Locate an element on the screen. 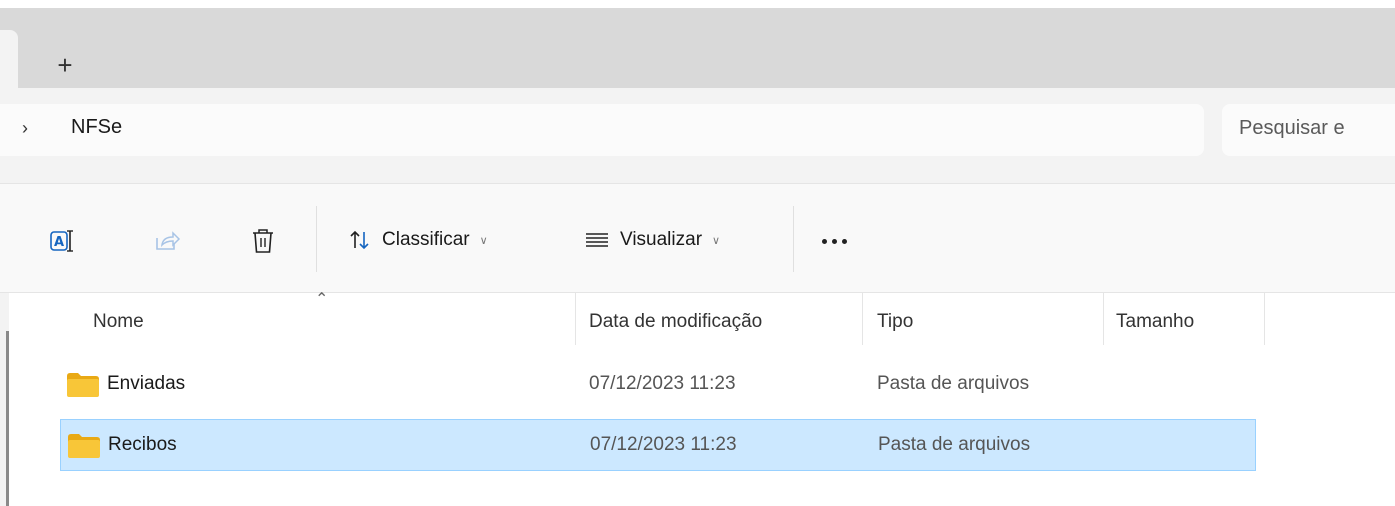 Image resolution: width=1395 pixels, height=506 pixels. search-input: Pesquisar e is located at coordinates (1308, 130).